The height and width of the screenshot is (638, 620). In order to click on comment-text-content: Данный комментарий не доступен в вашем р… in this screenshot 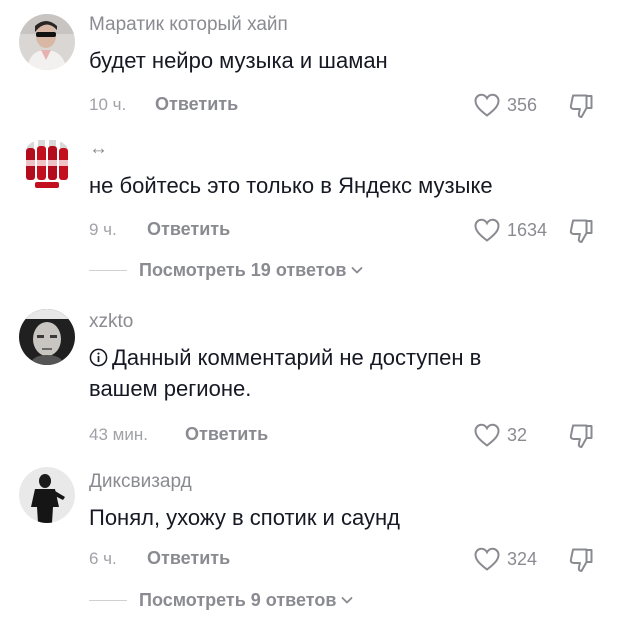, I will do `click(285, 373)`.